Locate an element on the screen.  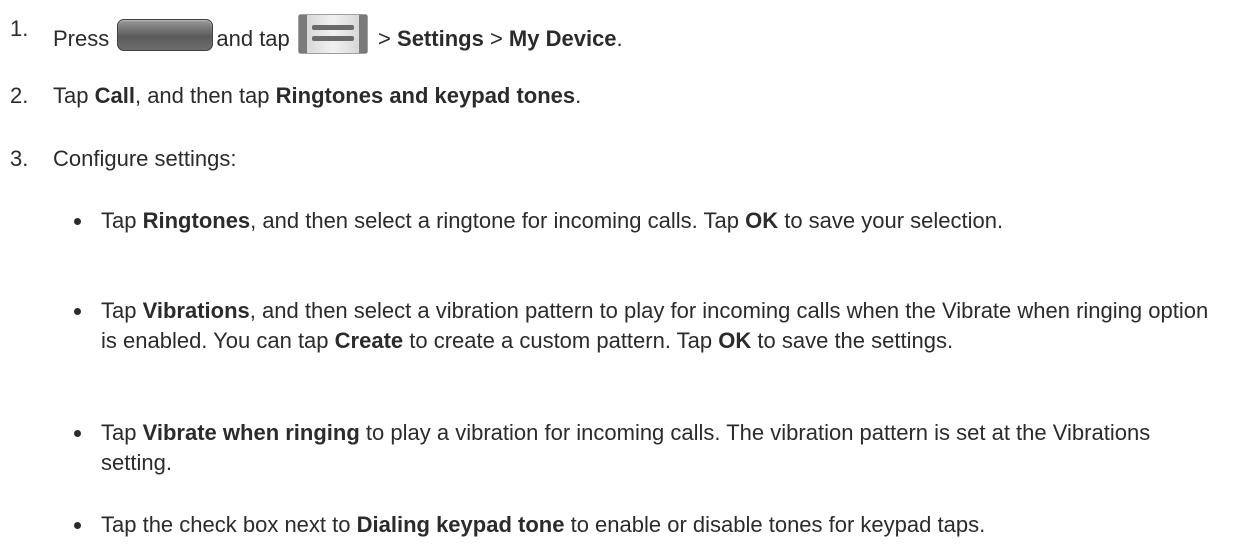
step-number: 3. is located at coordinates (19, 158).